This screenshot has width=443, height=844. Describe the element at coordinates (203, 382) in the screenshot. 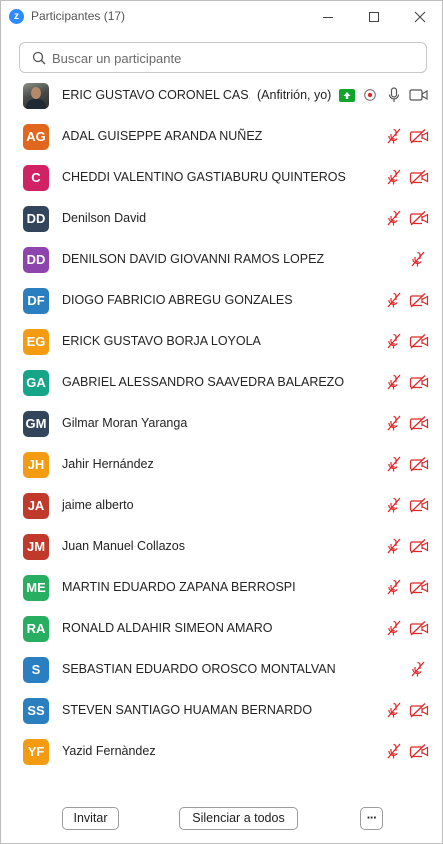

I see `participant-name: GABRIEL ALESSANDRO SAAVEDRA BALAREZO` at that location.